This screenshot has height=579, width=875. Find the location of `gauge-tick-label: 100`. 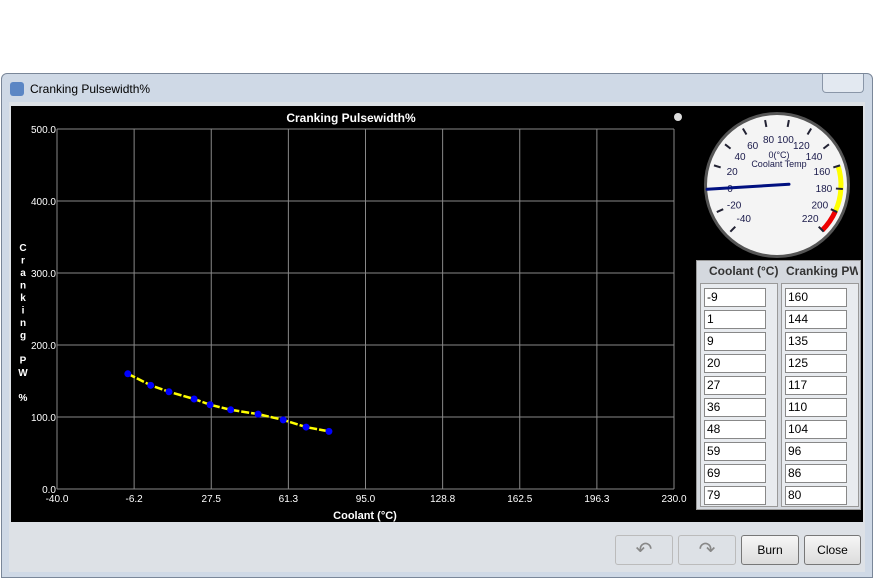

gauge-tick-label: 100 is located at coordinates (785, 140).